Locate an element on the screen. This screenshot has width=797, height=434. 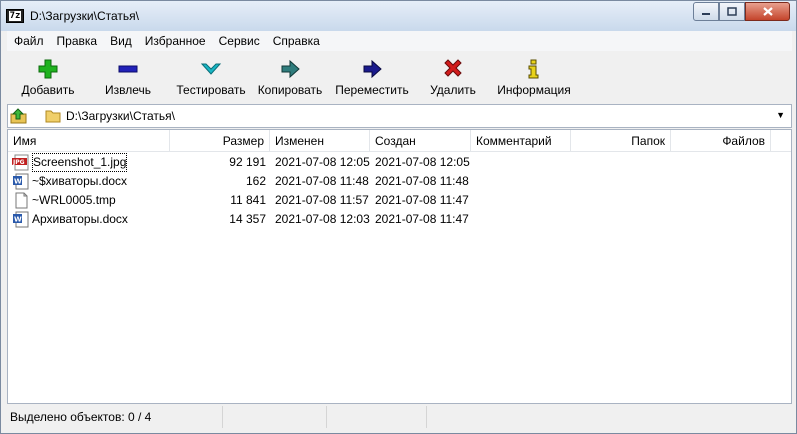
file-modified: 2021-07-08 12:03 is located at coordinates (322, 219).